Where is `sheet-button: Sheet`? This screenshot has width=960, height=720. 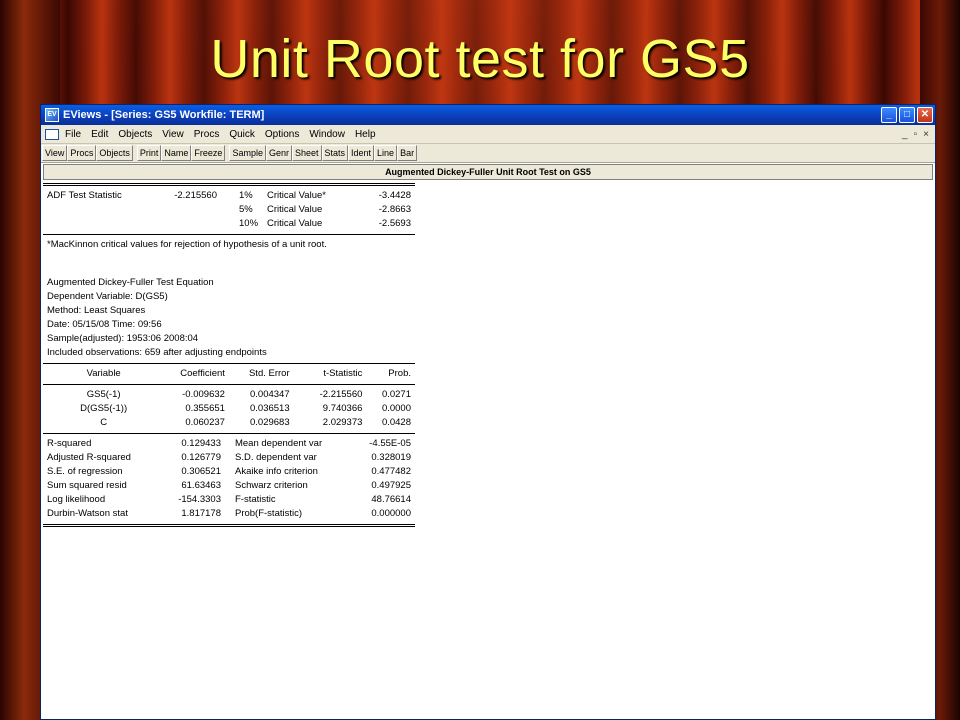
sheet-button: Sheet is located at coordinates (306, 153).